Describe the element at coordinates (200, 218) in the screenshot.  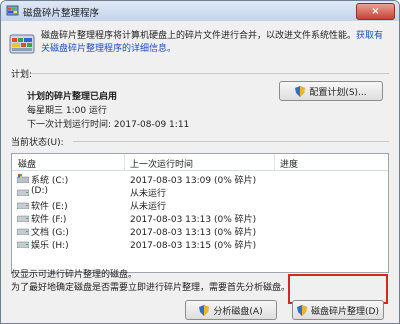
I see `disk-row: 软件 (F:) 2017-08-03 13:13 (0% 碎片)` at that location.